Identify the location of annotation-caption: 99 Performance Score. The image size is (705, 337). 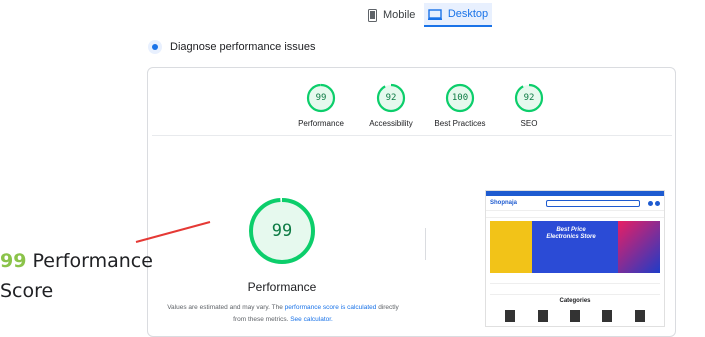
(76, 276).